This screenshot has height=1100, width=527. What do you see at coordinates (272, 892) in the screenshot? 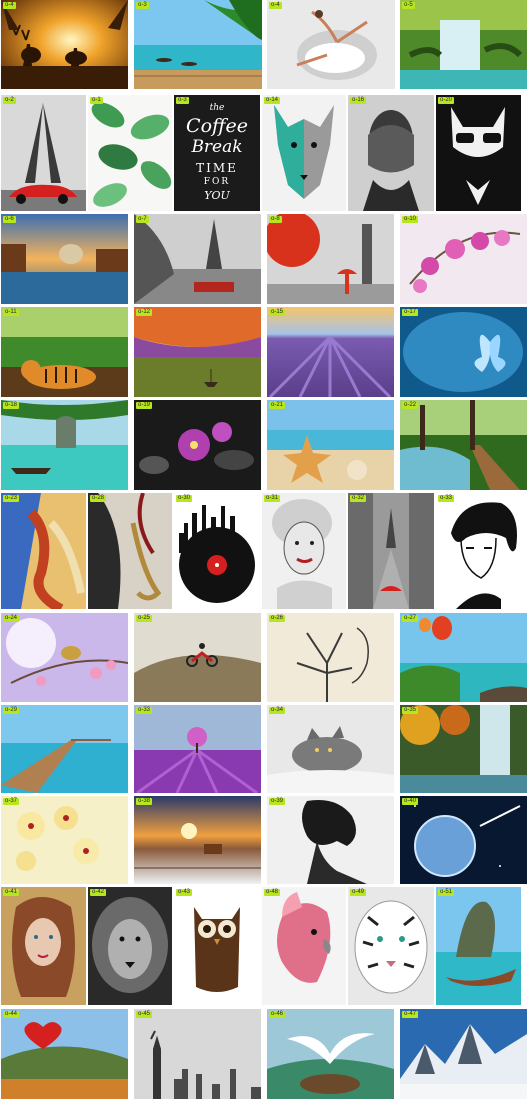
I see `tile-label: o-48` at bounding box center [272, 892].